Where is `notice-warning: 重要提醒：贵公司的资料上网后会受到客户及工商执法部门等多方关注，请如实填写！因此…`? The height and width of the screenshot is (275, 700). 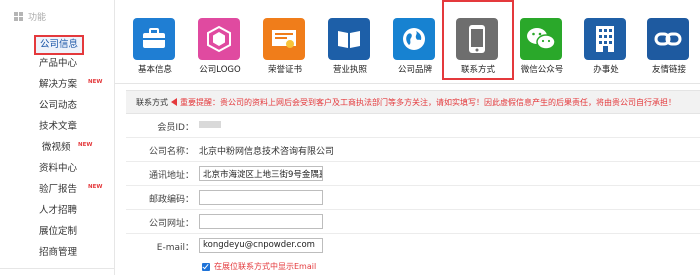 notice-warning: 重要提醒：贵公司的资料上网后会受到客户及工商执法部门等多方关注，请如实填写！因此… is located at coordinates (428, 102).